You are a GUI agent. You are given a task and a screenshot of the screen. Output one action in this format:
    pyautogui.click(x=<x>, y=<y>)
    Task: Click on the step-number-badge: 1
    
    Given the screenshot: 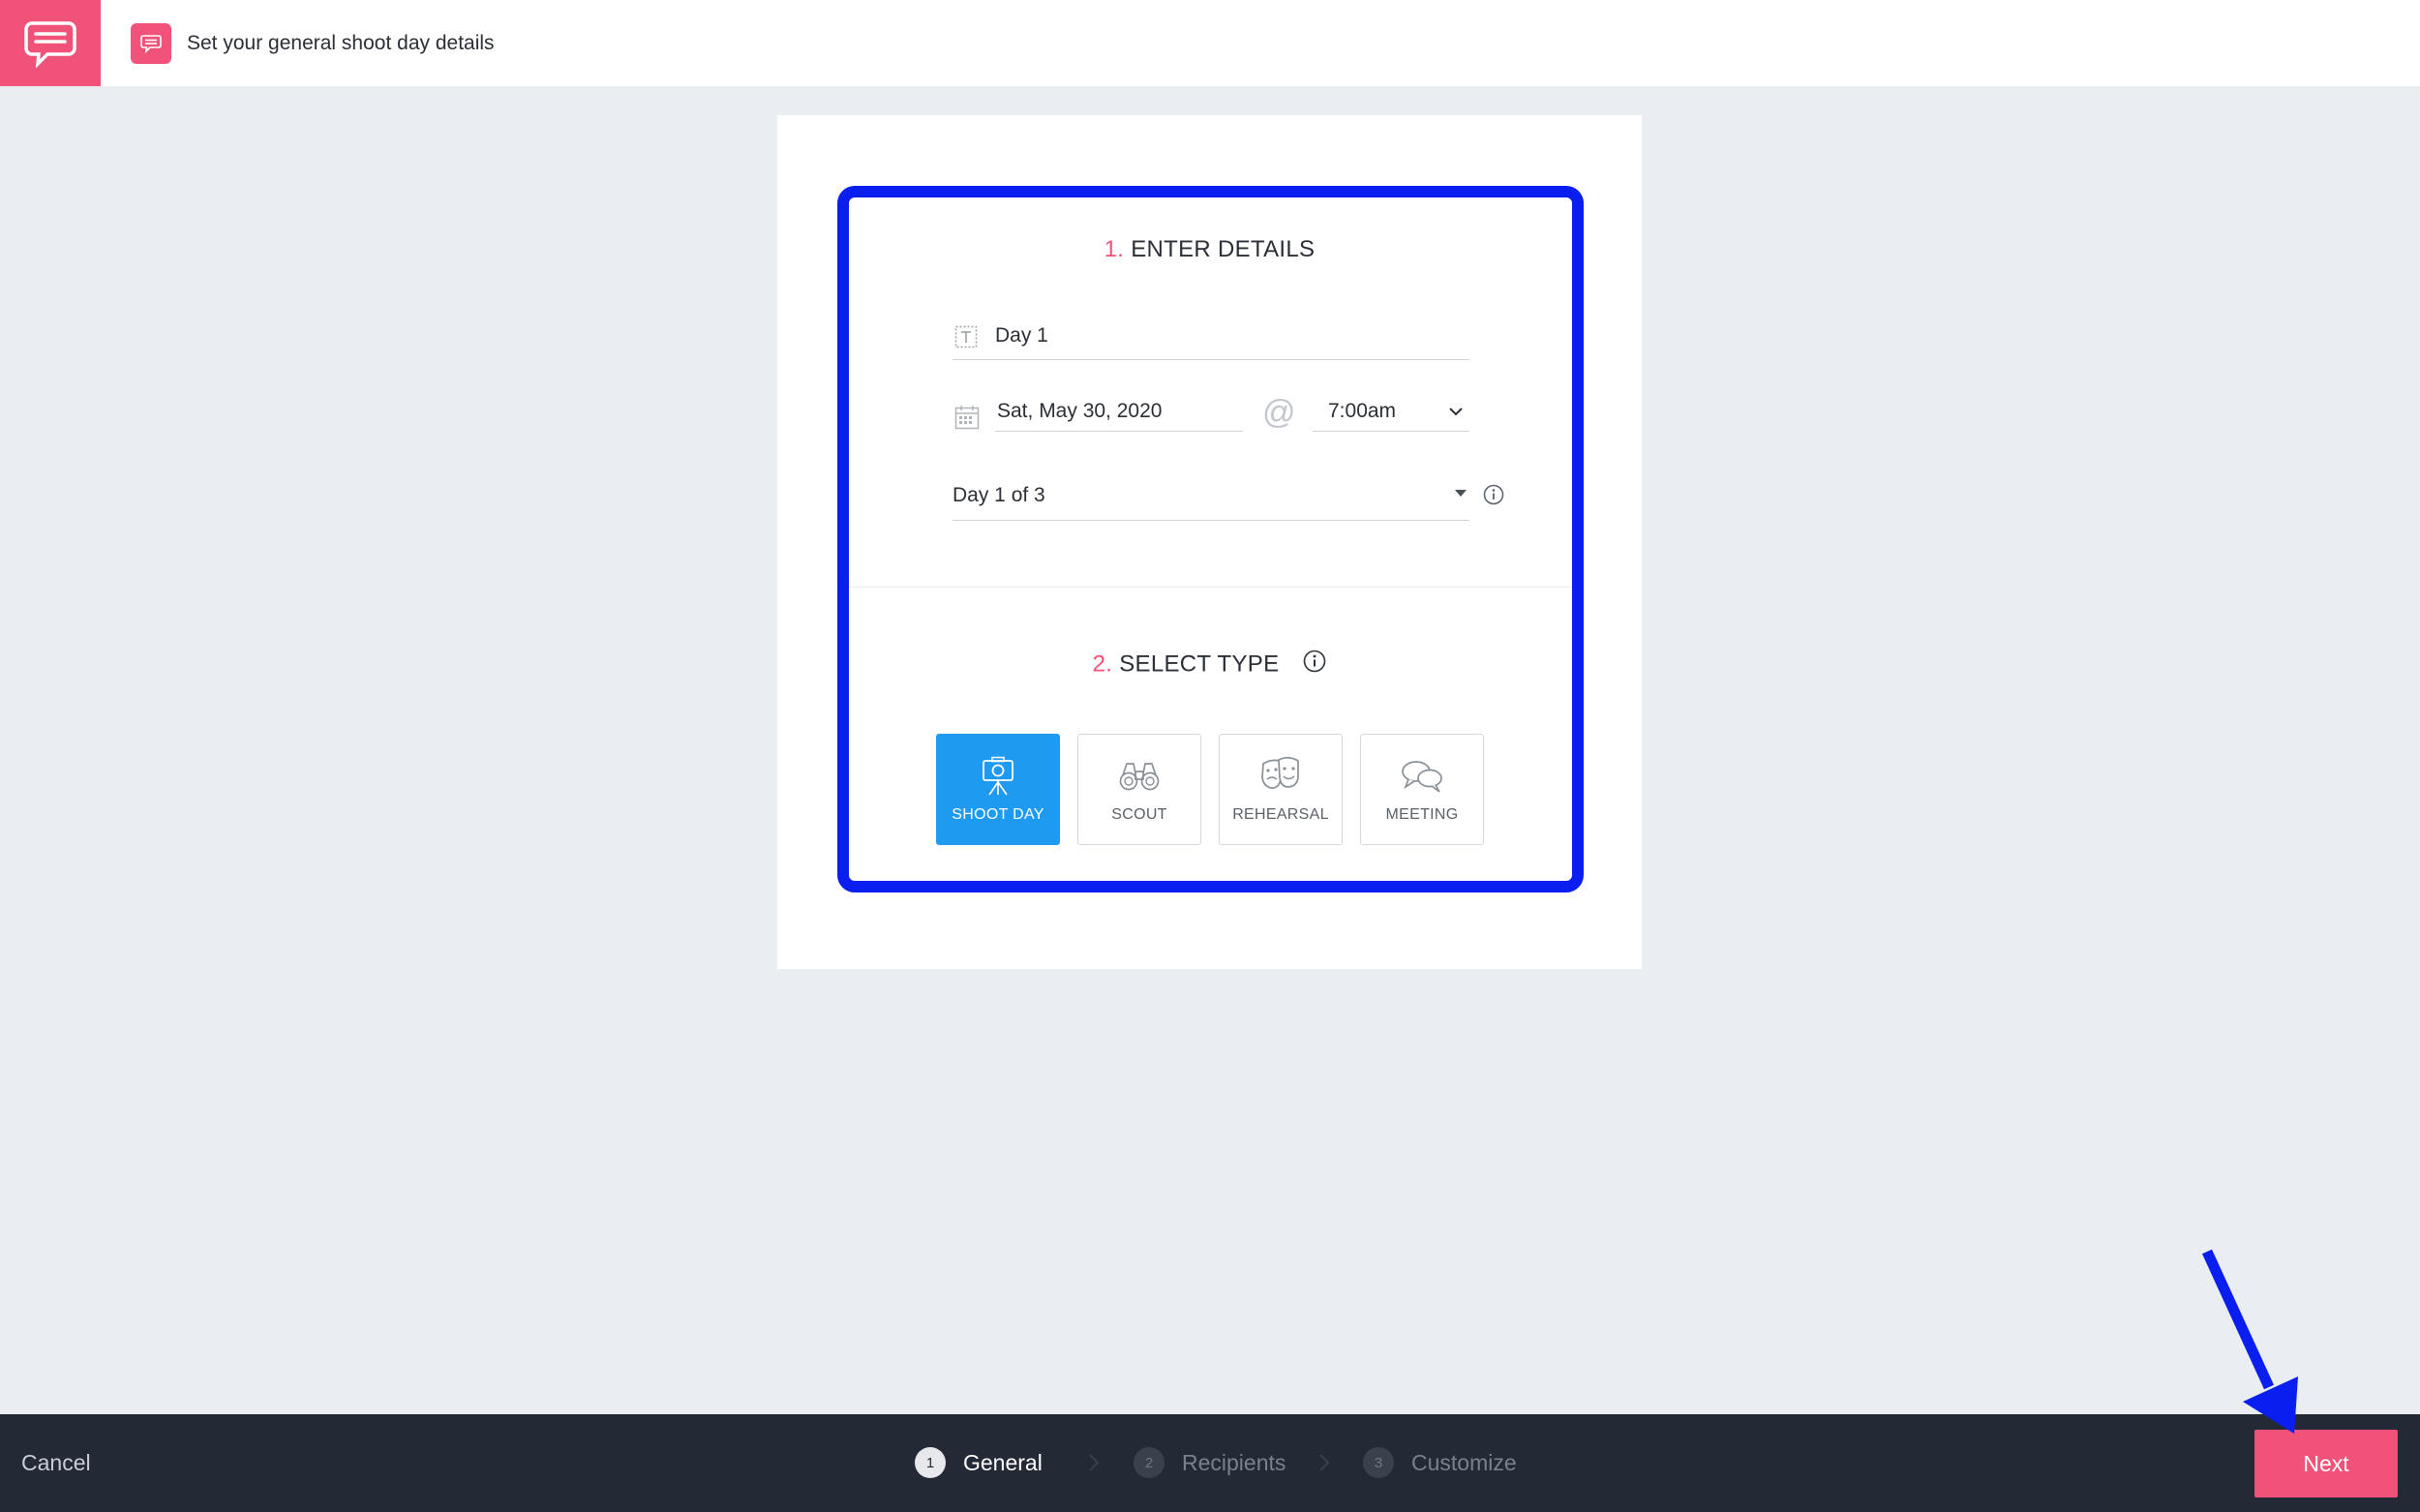 What is the action you would take?
    pyautogui.click(x=930, y=1462)
    